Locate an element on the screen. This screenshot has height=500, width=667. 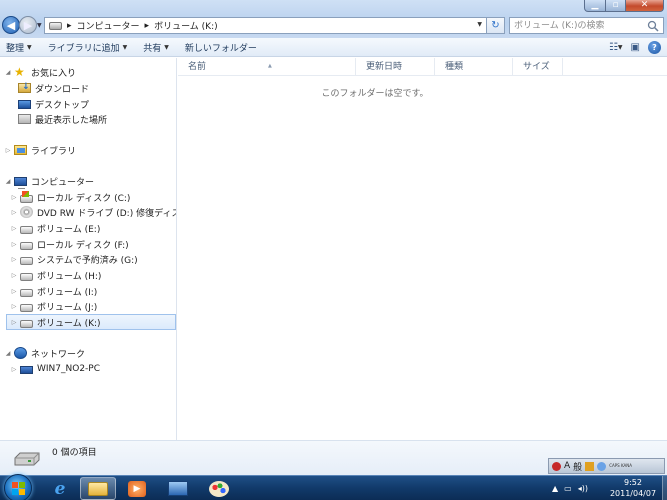
show-desktop-button is located at coordinates (664, 488).